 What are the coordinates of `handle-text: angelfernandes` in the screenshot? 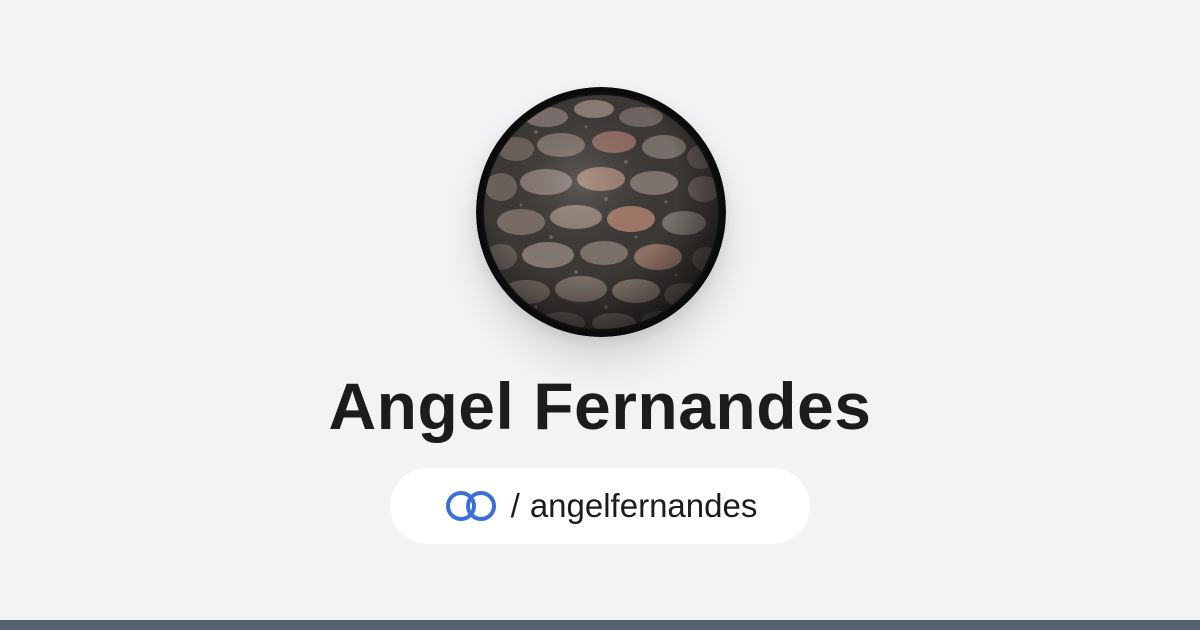 It's located at (643, 505).